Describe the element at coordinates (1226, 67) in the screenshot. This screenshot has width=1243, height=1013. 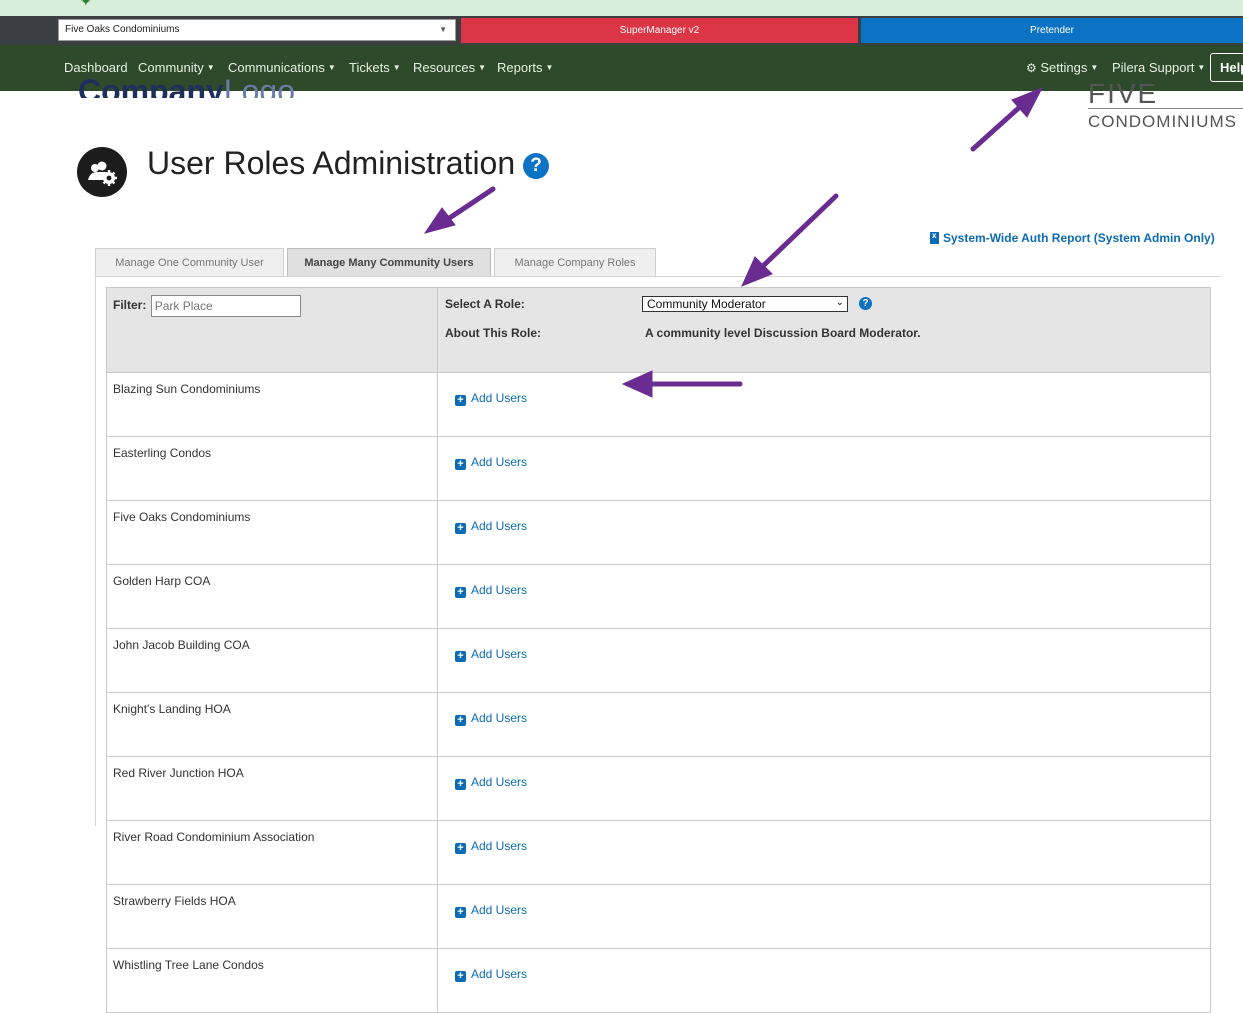
I see `help-button: Help` at that location.